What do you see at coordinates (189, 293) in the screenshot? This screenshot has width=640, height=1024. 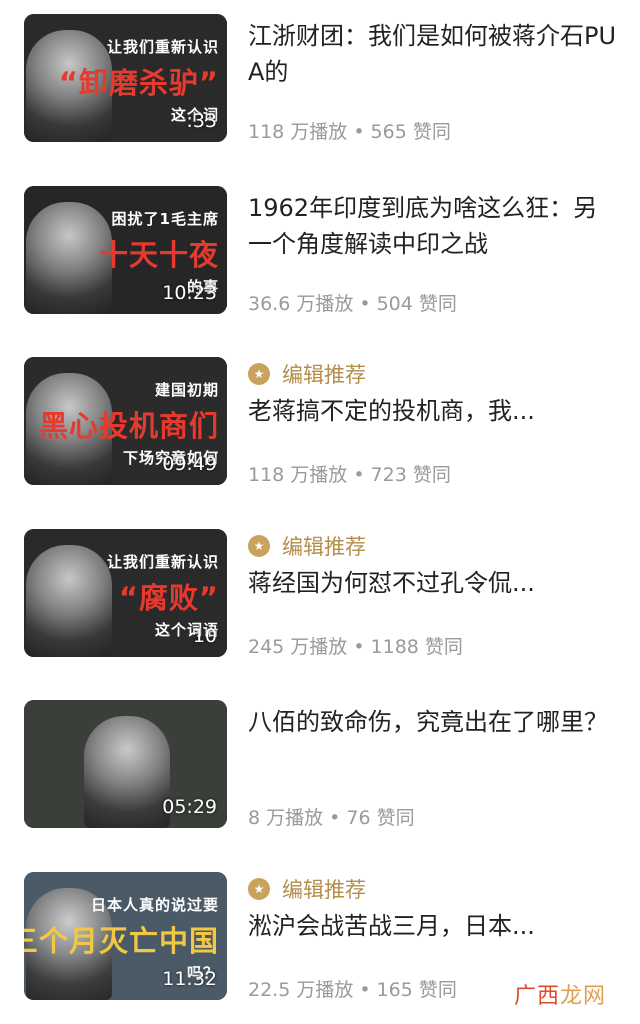 I see `video-duration: 10:23` at bounding box center [189, 293].